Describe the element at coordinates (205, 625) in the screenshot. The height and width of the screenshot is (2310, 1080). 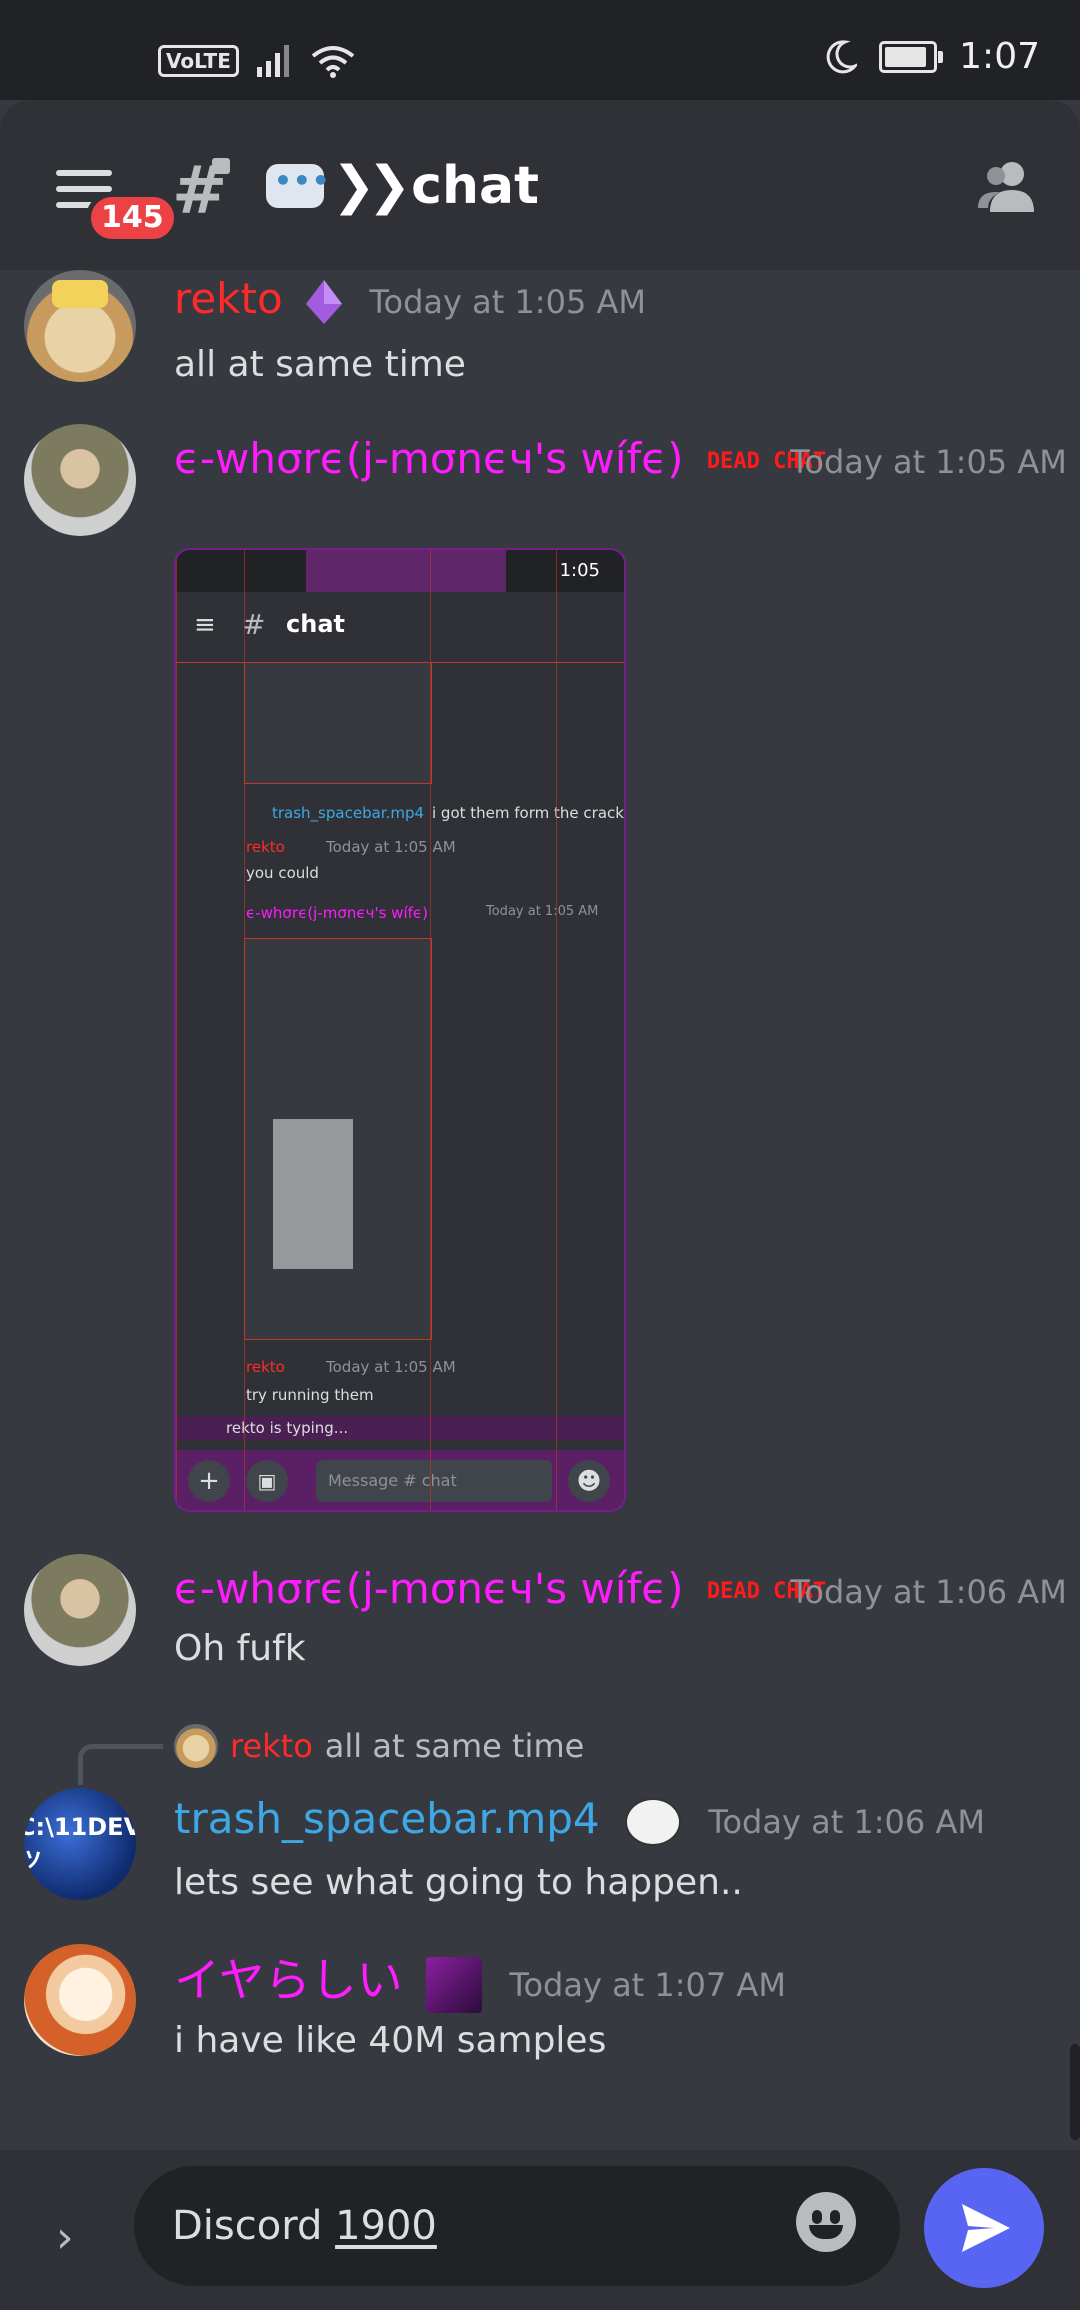
I see `embed-menu-icon: ≡` at that location.